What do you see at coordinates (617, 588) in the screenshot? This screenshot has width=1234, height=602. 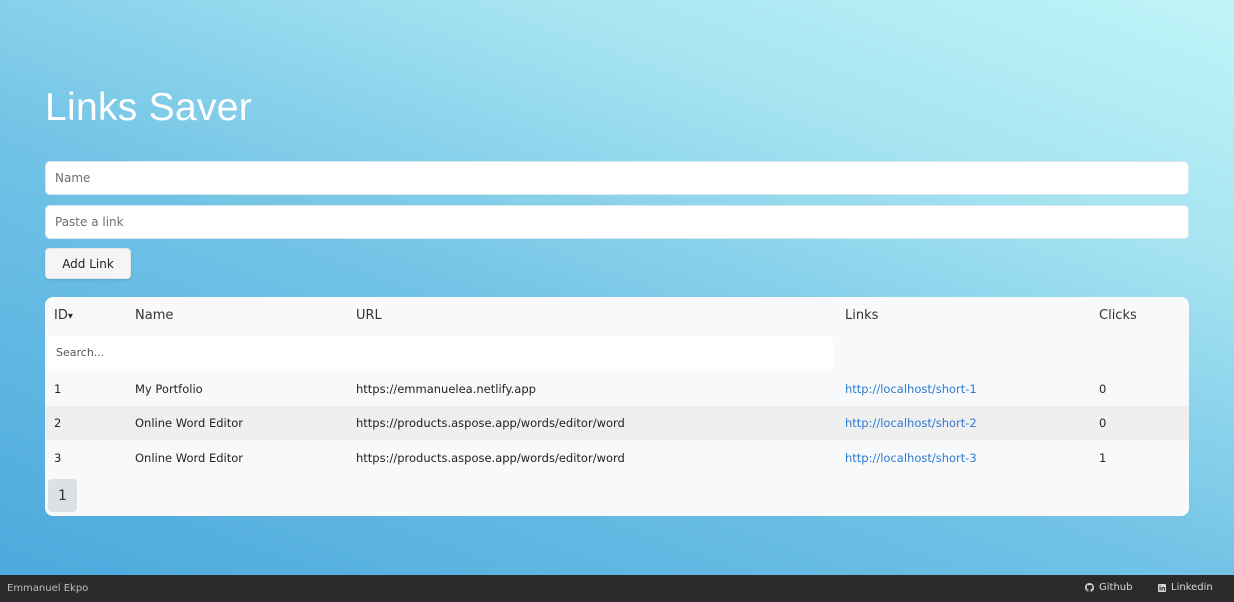 I see `footer: Emmanuel Ekpo Github Linkedin` at bounding box center [617, 588].